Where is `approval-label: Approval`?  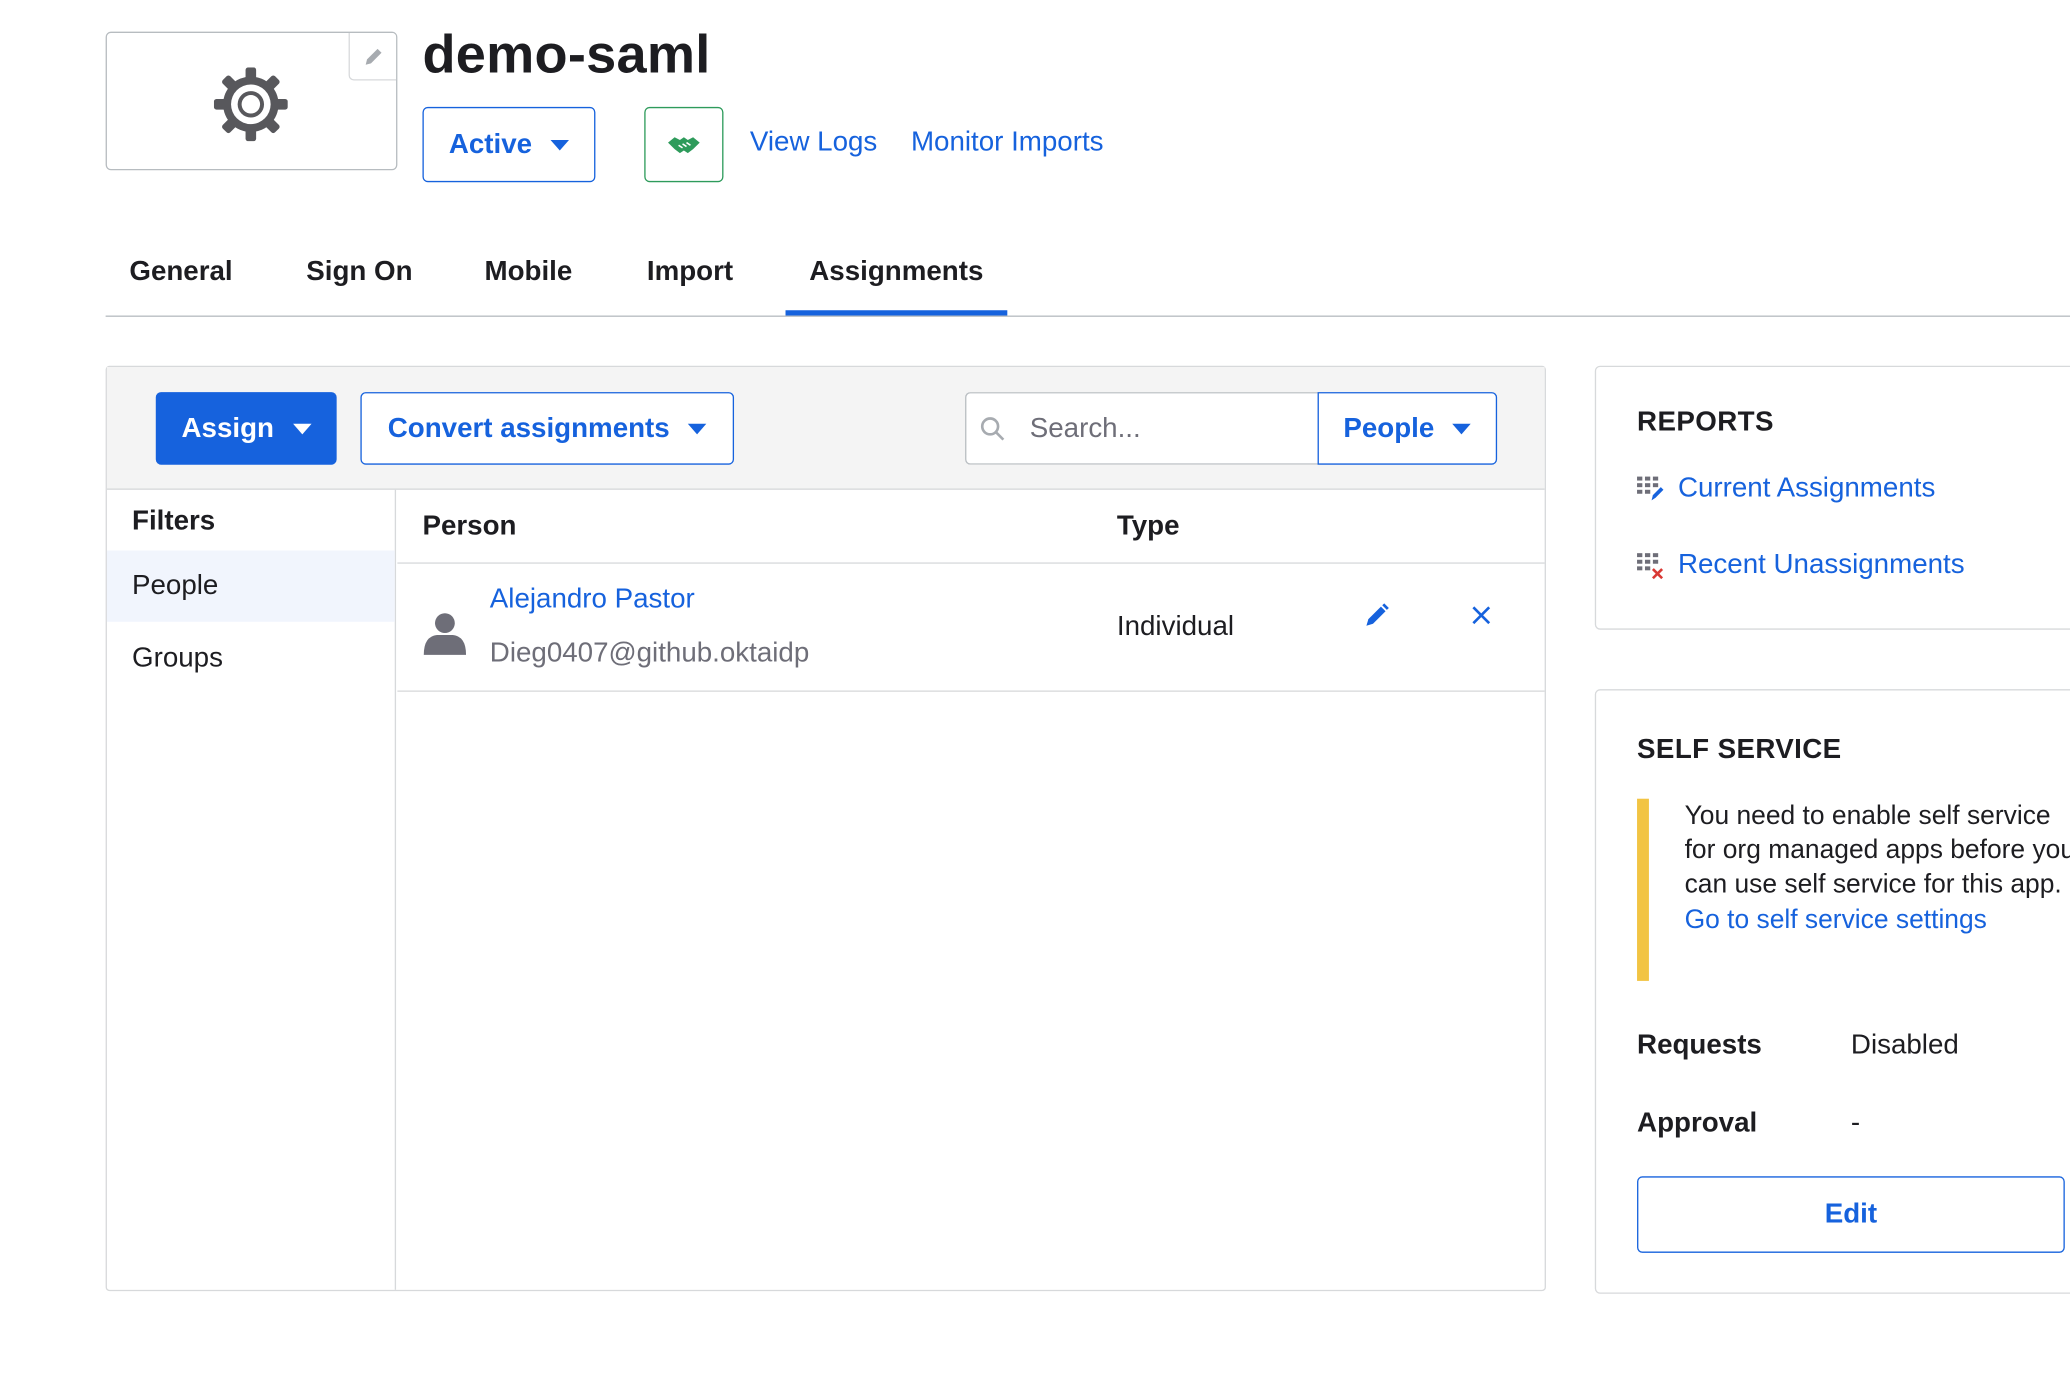 approval-label: Approval is located at coordinates (1697, 1123).